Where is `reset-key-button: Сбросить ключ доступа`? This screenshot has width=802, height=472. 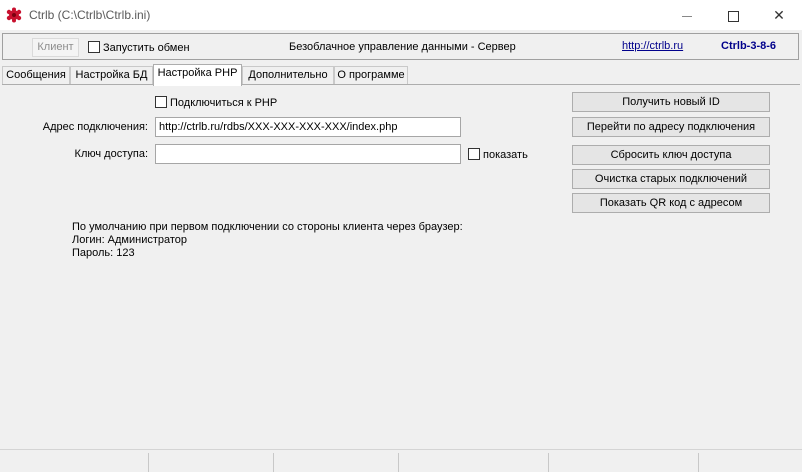
reset-key-button: Сбросить ключ доступа is located at coordinates (671, 155).